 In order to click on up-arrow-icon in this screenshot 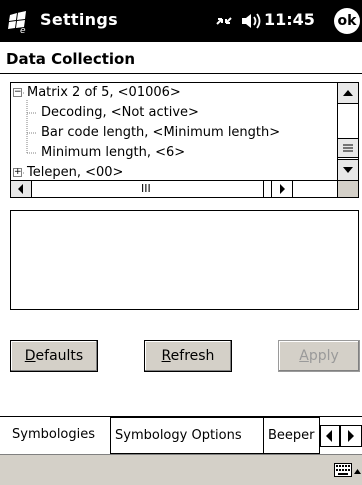, I will do `click(348, 93)`.